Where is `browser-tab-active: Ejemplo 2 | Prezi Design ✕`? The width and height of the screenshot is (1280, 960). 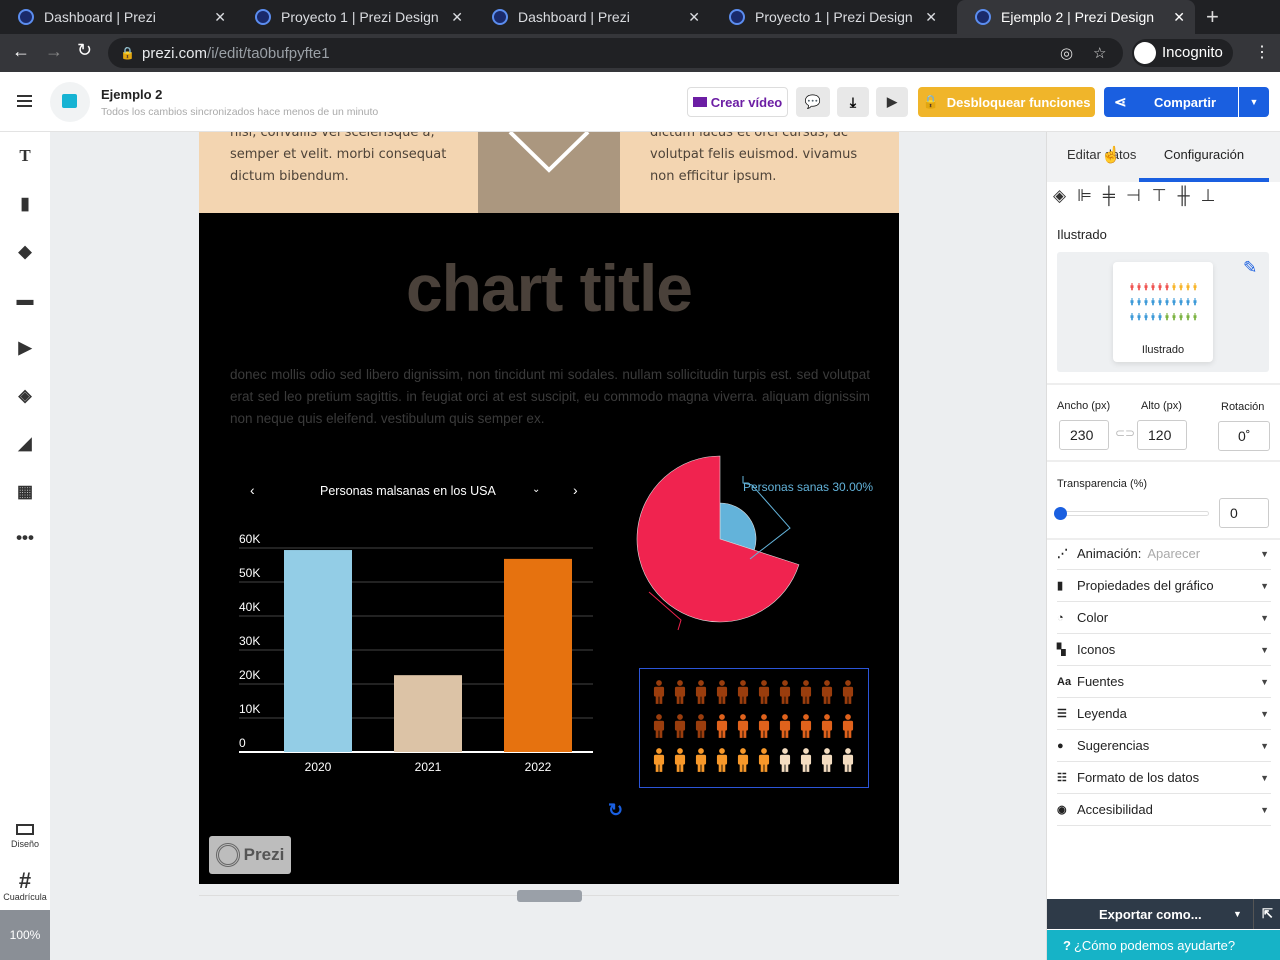 browser-tab-active: Ejemplo 2 | Prezi Design ✕ is located at coordinates (1076, 17).